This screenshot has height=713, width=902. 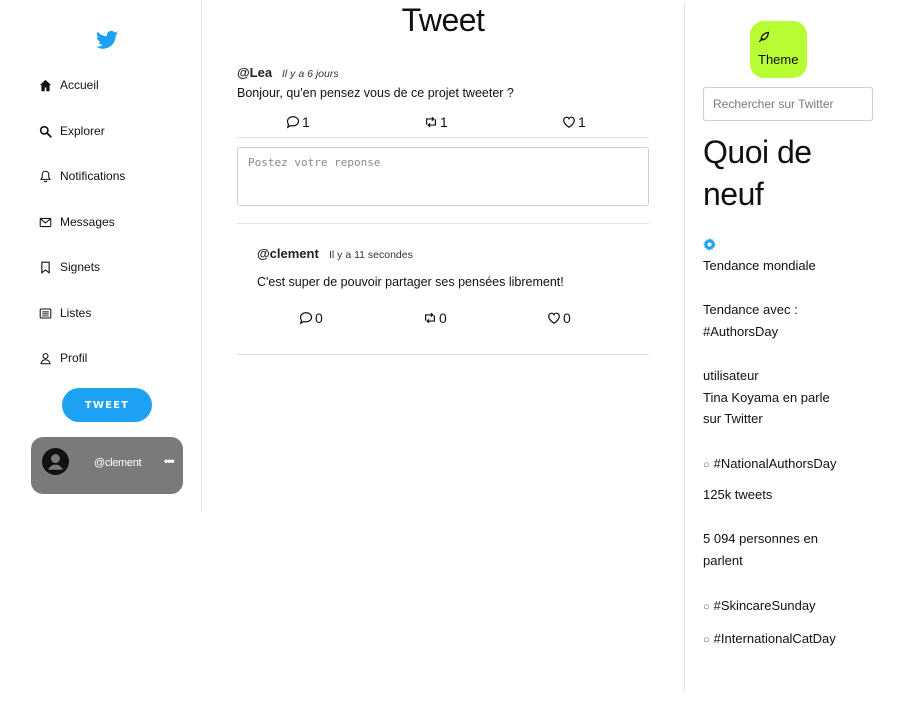 I want to click on comment-button: 0, so click(x=311, y=318).